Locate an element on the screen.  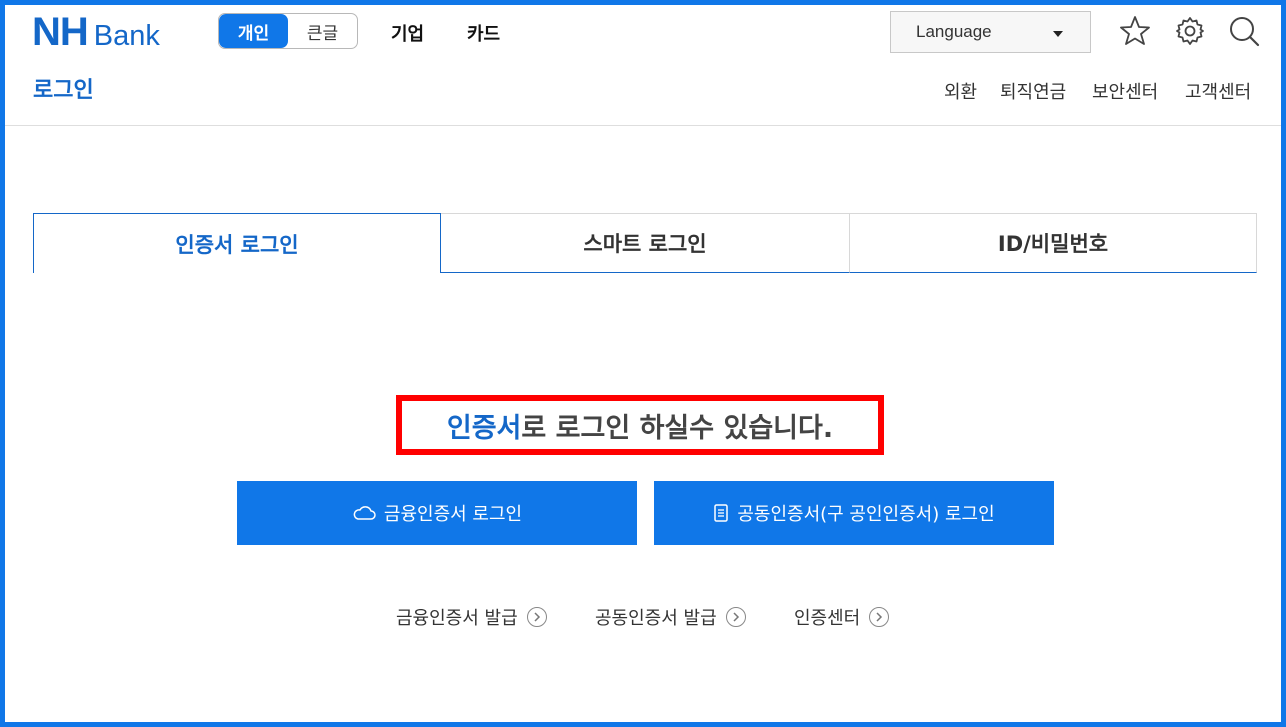
tab-certificate-login: 인증서 로그인 is located at coordinates (237, 243).